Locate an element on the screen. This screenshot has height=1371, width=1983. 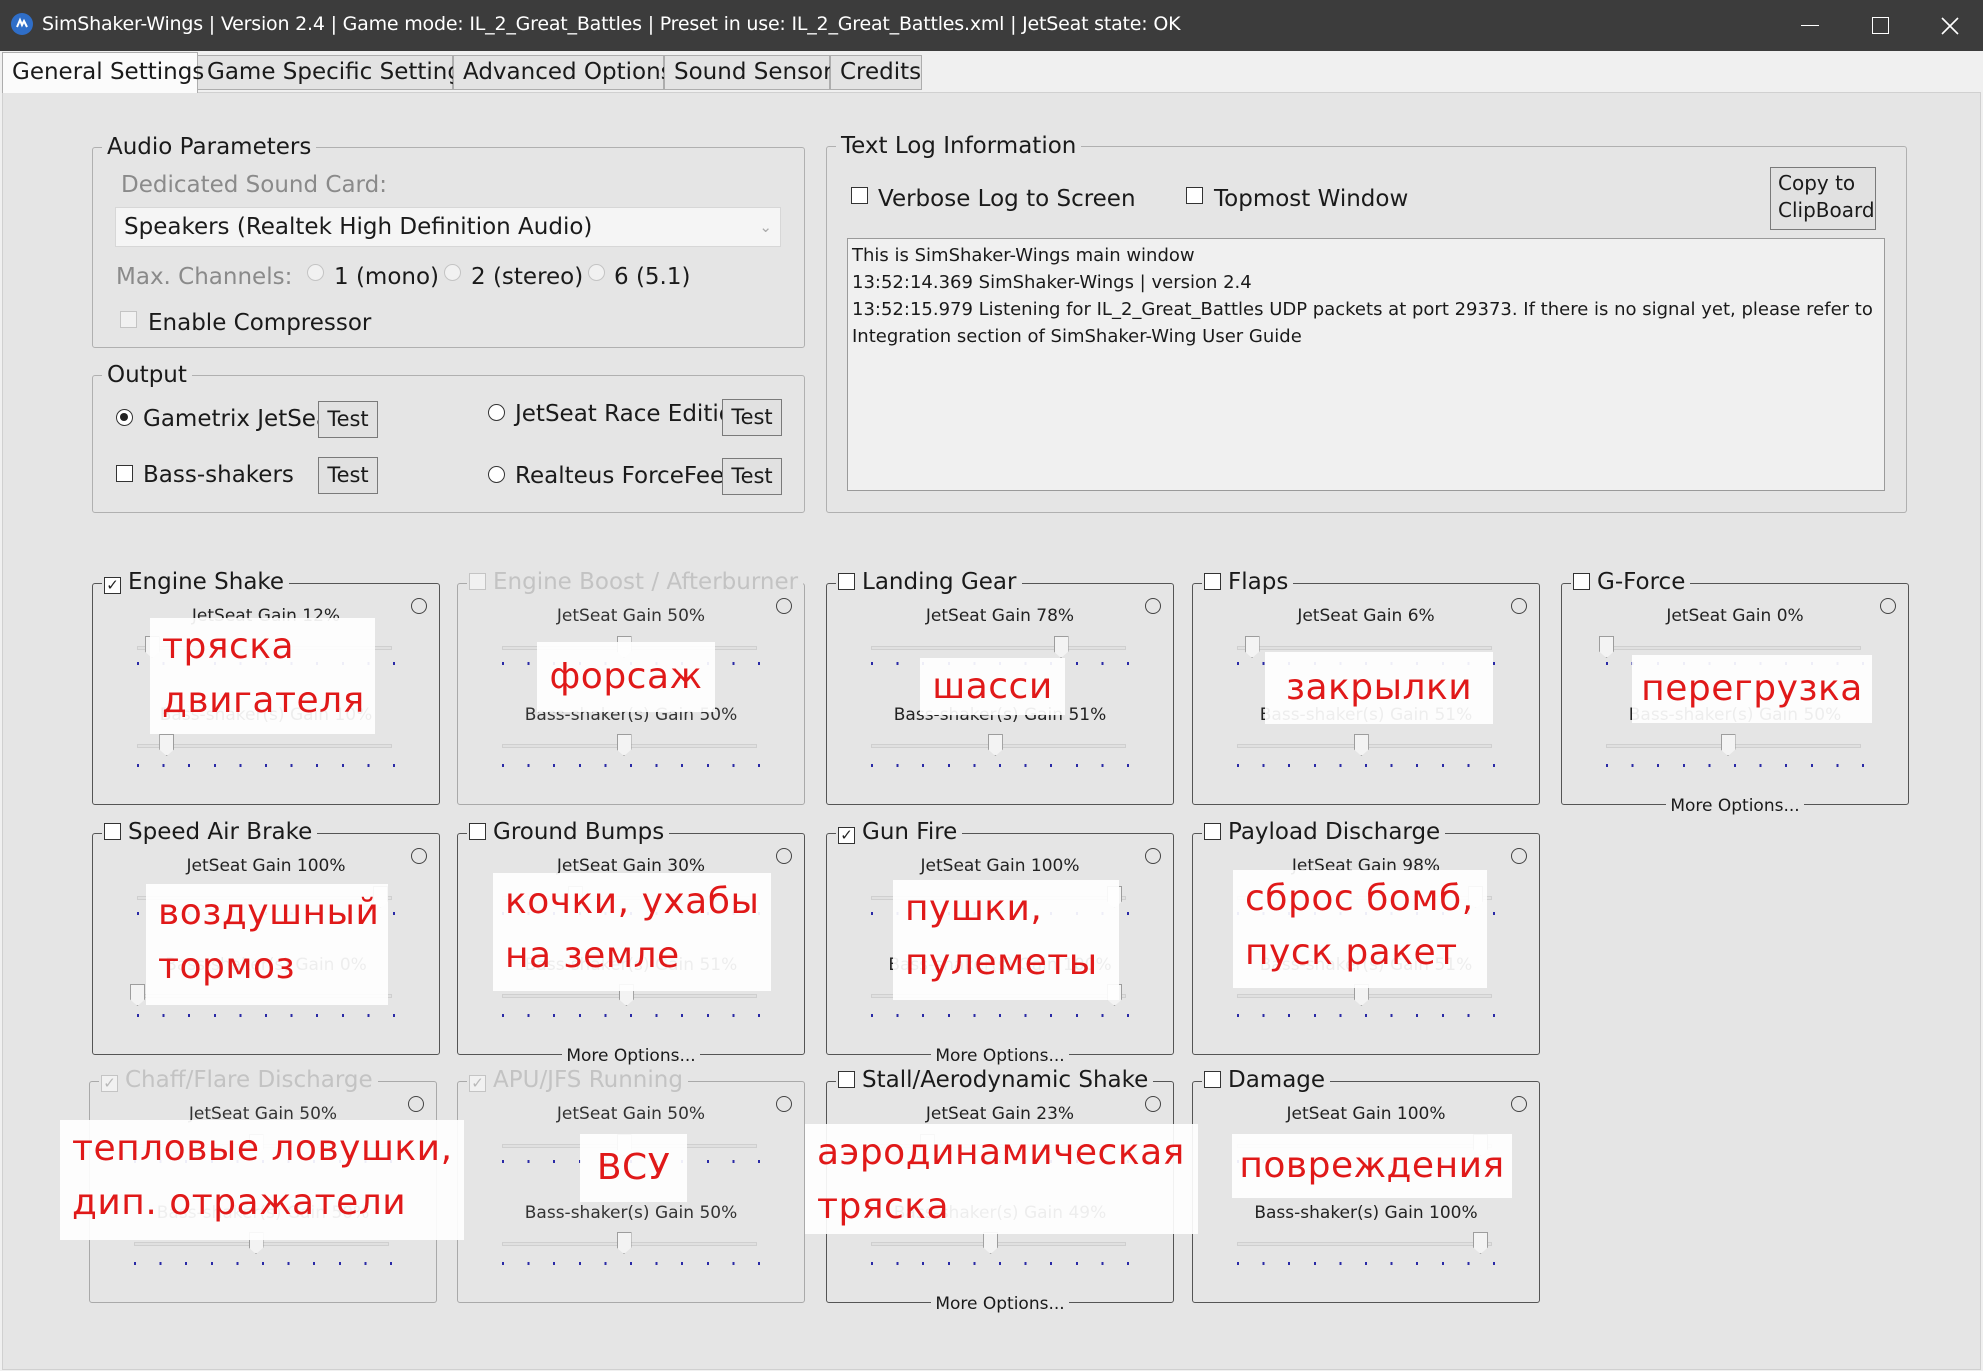
channel-stereo-radio is located at coordinates (452, 272).